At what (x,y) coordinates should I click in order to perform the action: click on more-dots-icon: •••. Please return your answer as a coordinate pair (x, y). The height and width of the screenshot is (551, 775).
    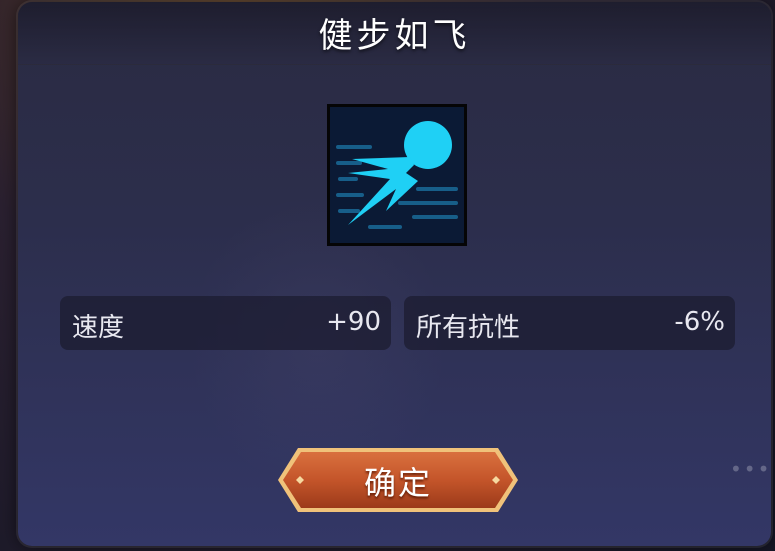
    Looking at the image, I should click on (750, 469).